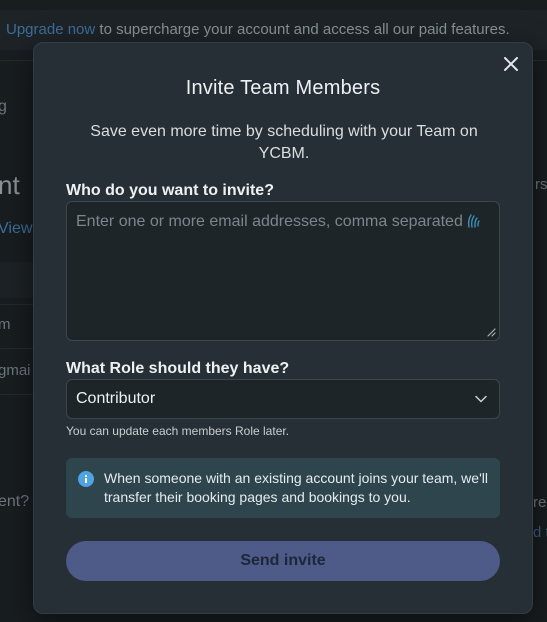 This screenshot has width=547, height=622. I want to click on bg-fragment: g, so click(3, 106).